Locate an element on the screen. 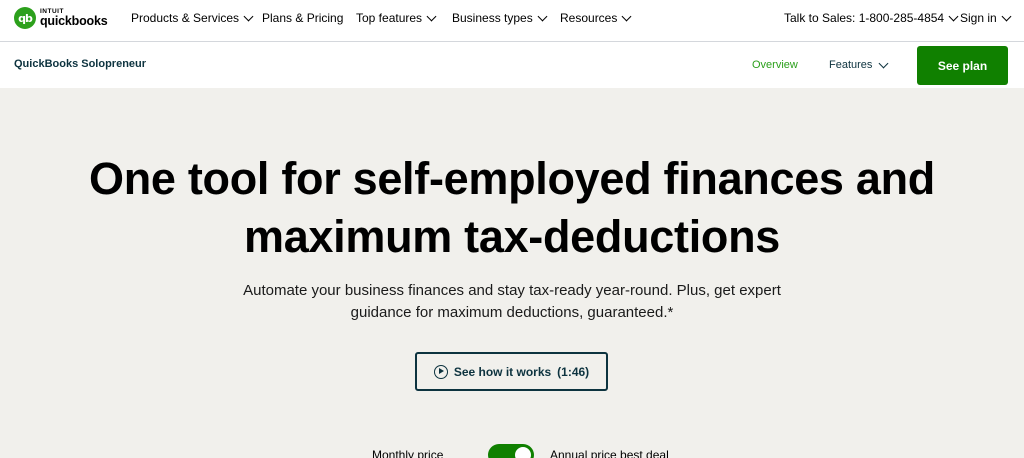 Image resolution: width=1024 pixels, height=458 pixels. see-how-it-works-button: See how it works (1:46) is located at coordinates (511, 371).